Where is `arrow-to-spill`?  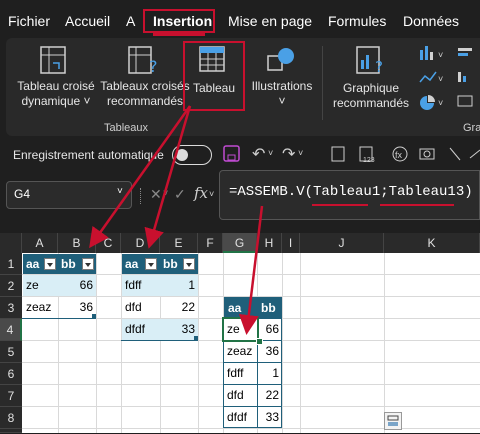 arrow-to-spill is located at coordinates (251, 270).